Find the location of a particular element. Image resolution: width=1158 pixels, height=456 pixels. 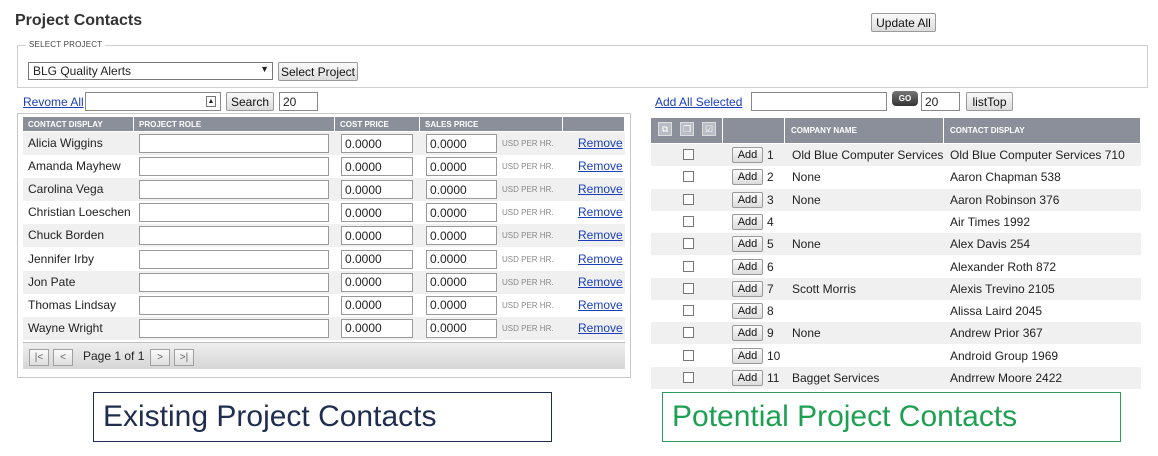

right-count-input: 20 is located at coordinates (940, 101).